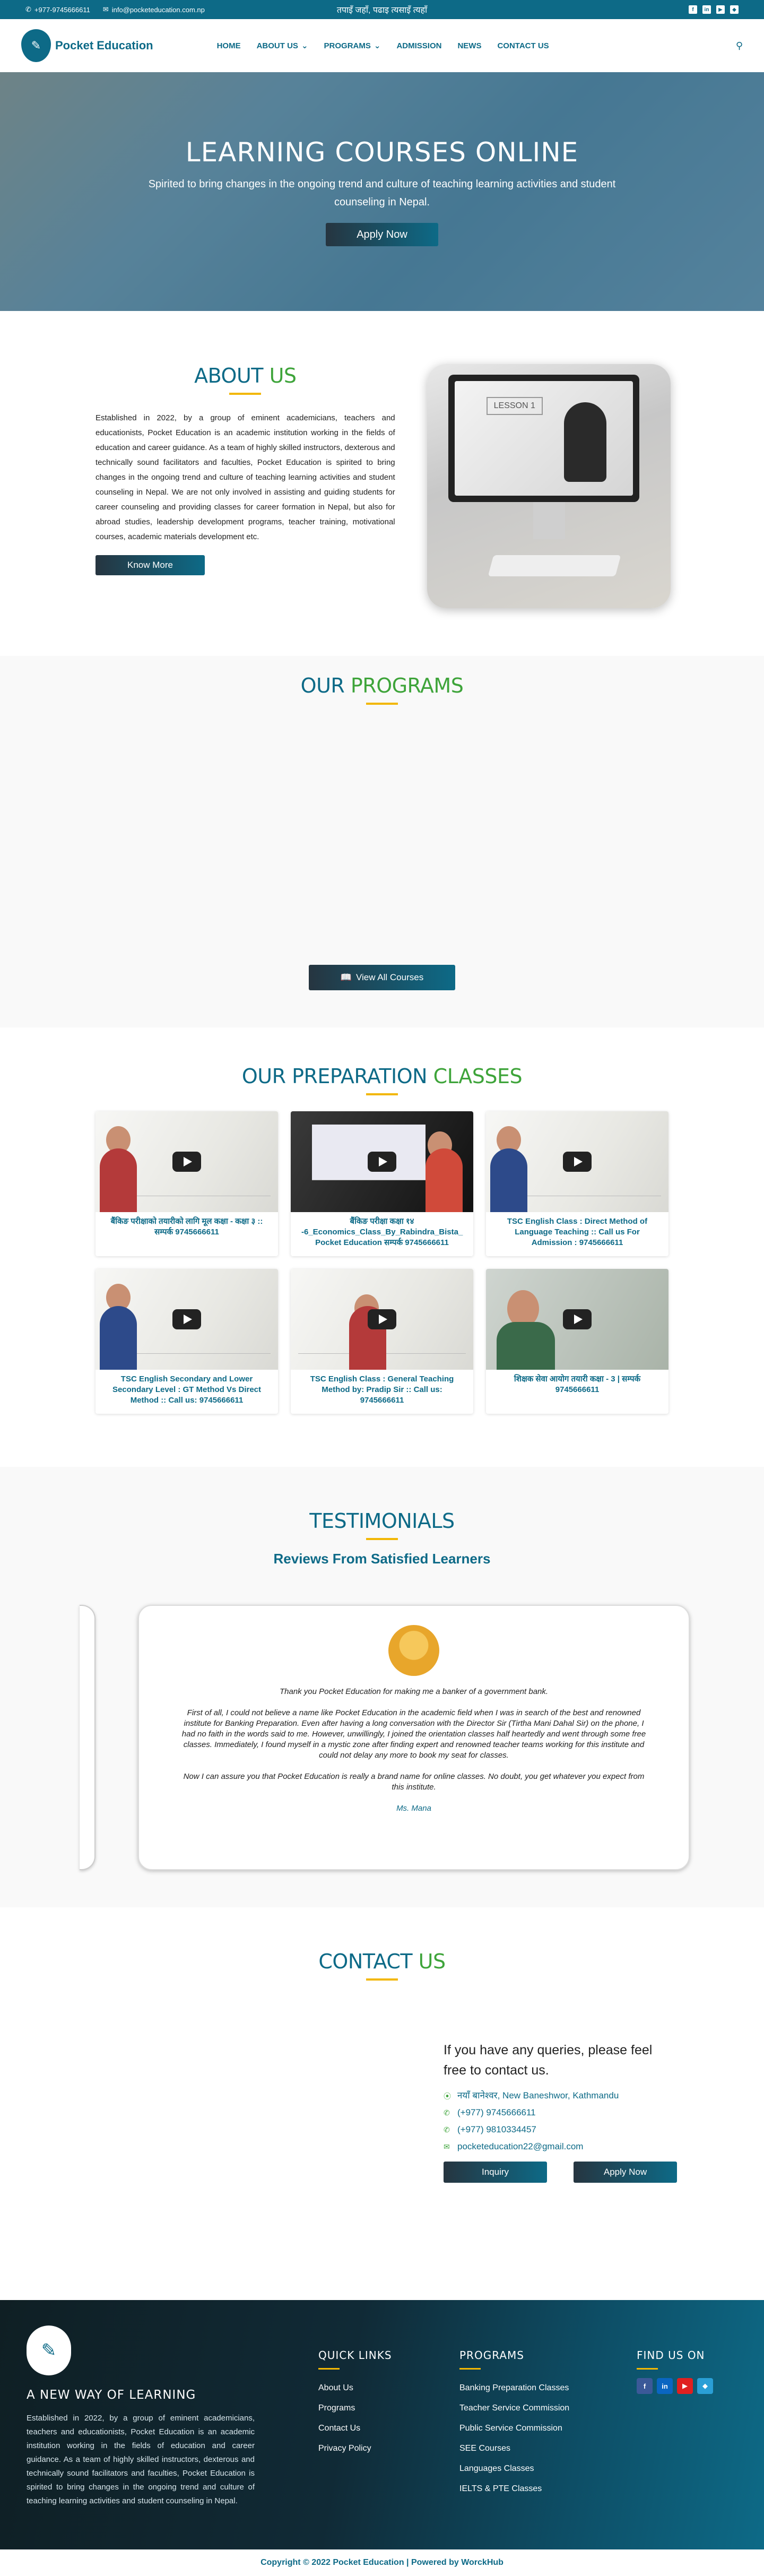  Describe the element at coordinates (355, 2388) in the screenshot. I see `footer-link-about: About Us` at that location.